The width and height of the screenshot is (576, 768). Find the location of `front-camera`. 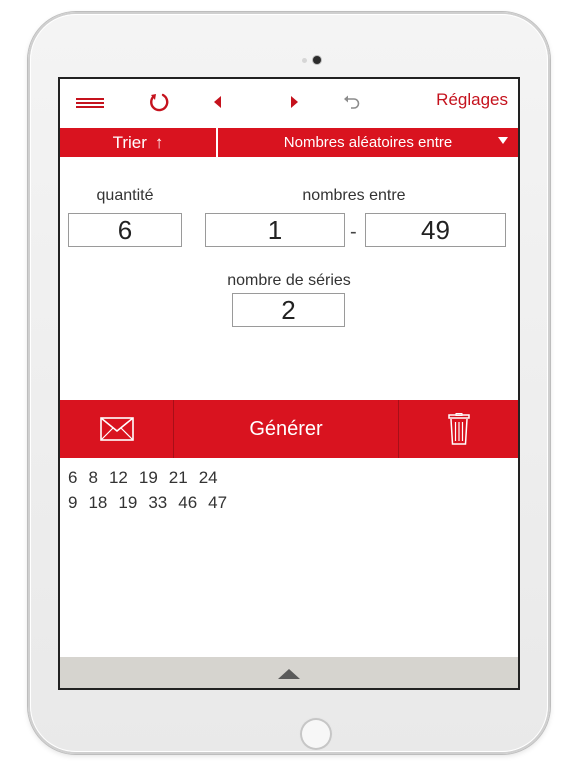

front-camera is located at coordinates (317, 60).